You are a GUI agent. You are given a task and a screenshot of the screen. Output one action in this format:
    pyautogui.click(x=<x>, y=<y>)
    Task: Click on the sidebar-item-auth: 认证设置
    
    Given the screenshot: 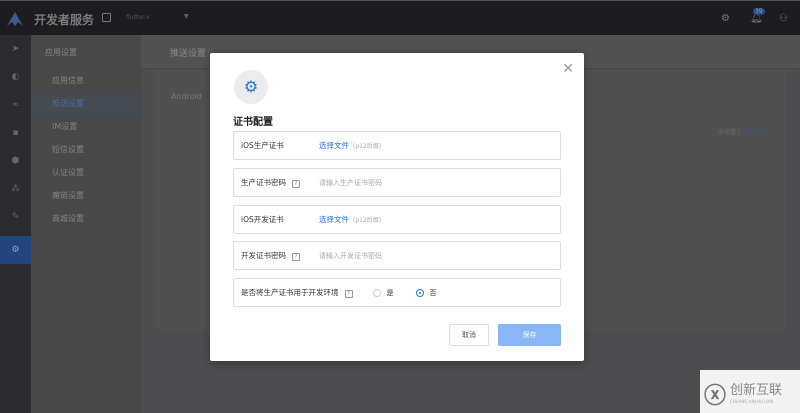 What is the action you would take?
    pyautogui.click(x=86, y=172)
    